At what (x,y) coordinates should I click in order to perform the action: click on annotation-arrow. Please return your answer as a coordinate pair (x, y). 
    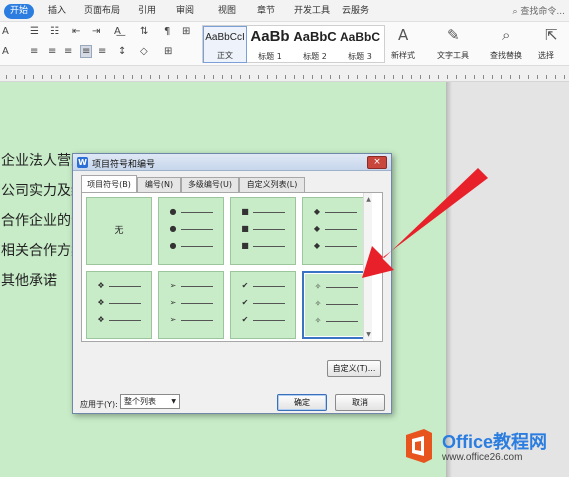
    Looking at the image, I should click on (425, 223).